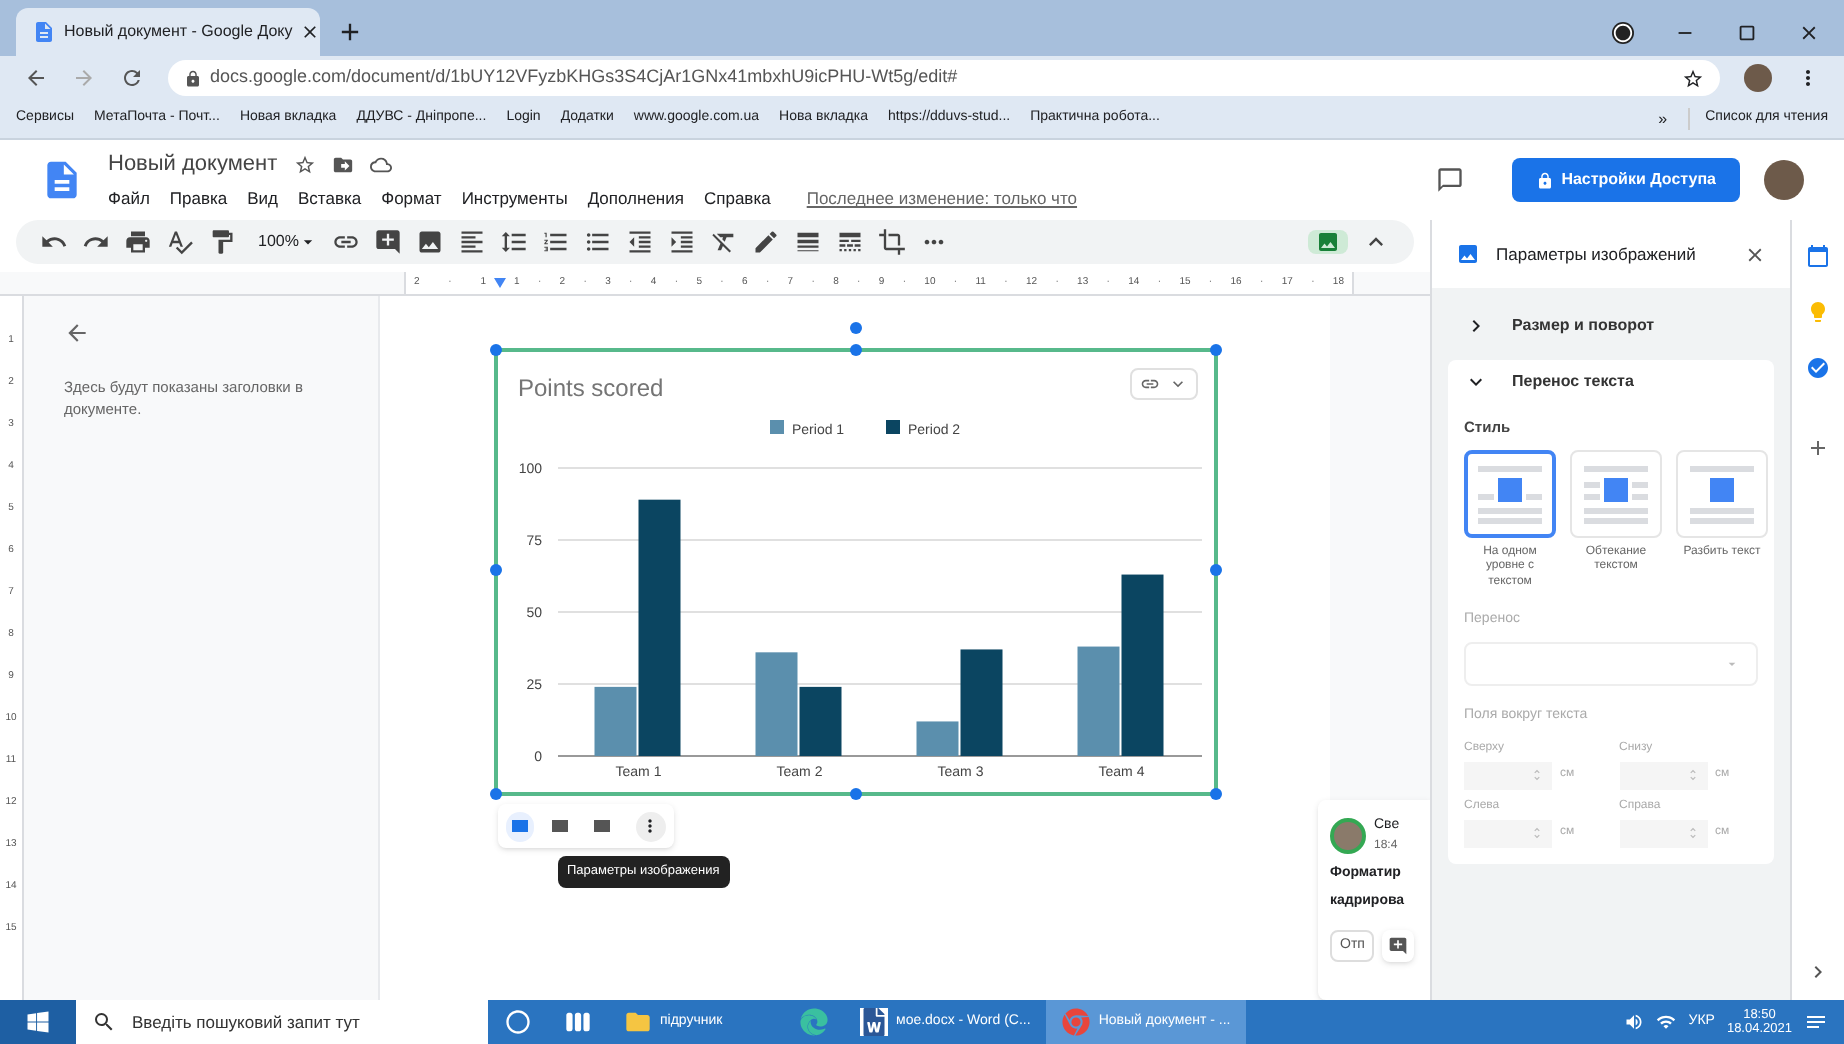 This screenshot has width=1844, height=1044. Describe the element at coordinates (263, 199) in the screenshot. I see `menu-item: Вид` at that location.